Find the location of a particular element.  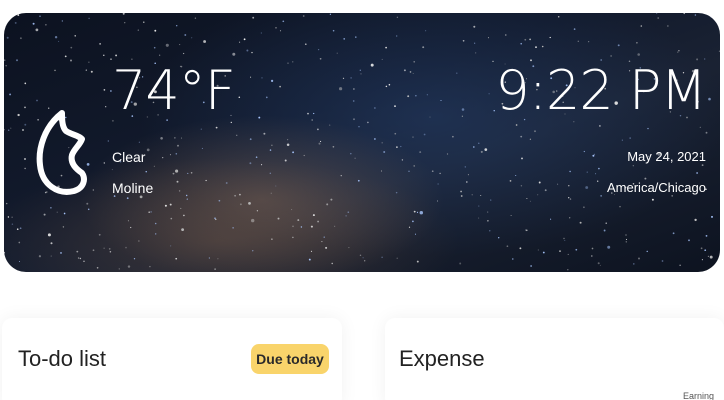

clock-time: 9:22 PM is located at coordinates (601, 90).